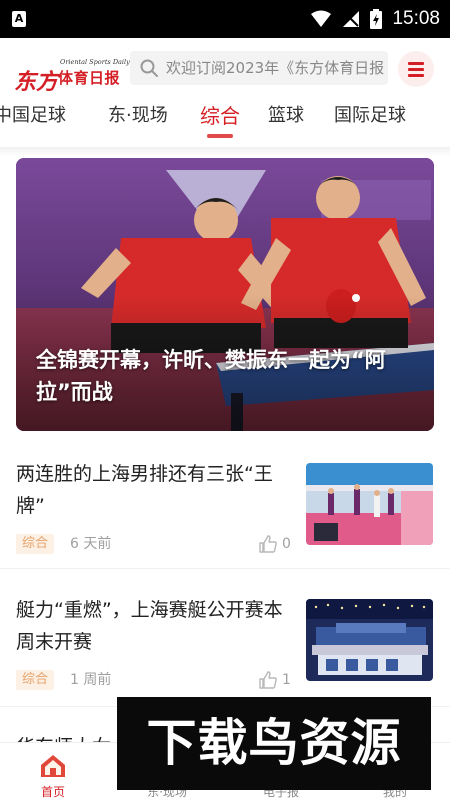  What do you see at coordinates (225, 19) in the screenshot?
I see `status-bar: A 15:08` at bounding box center [225, 19].